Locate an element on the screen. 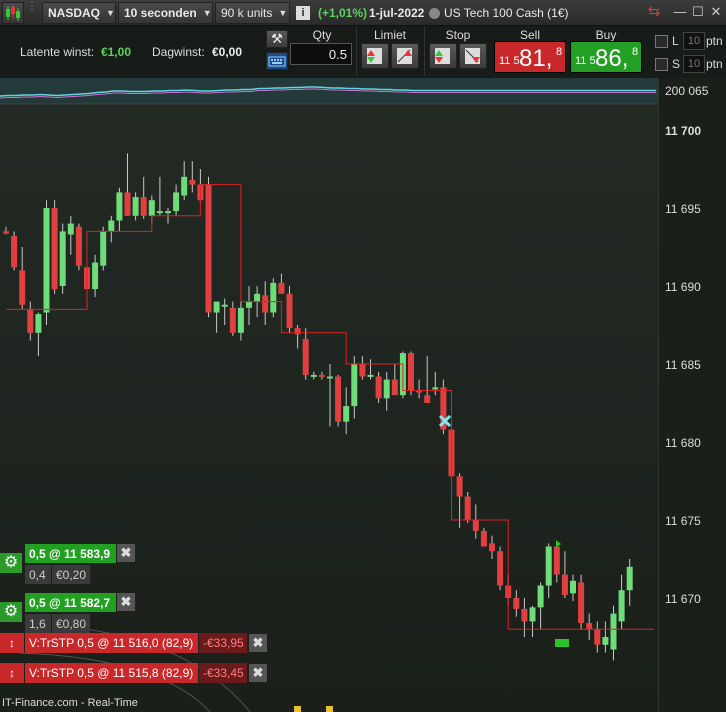 The height and width of the screenshot is (712, 726). qty-label: Qty is located at coordinates (322, 35).